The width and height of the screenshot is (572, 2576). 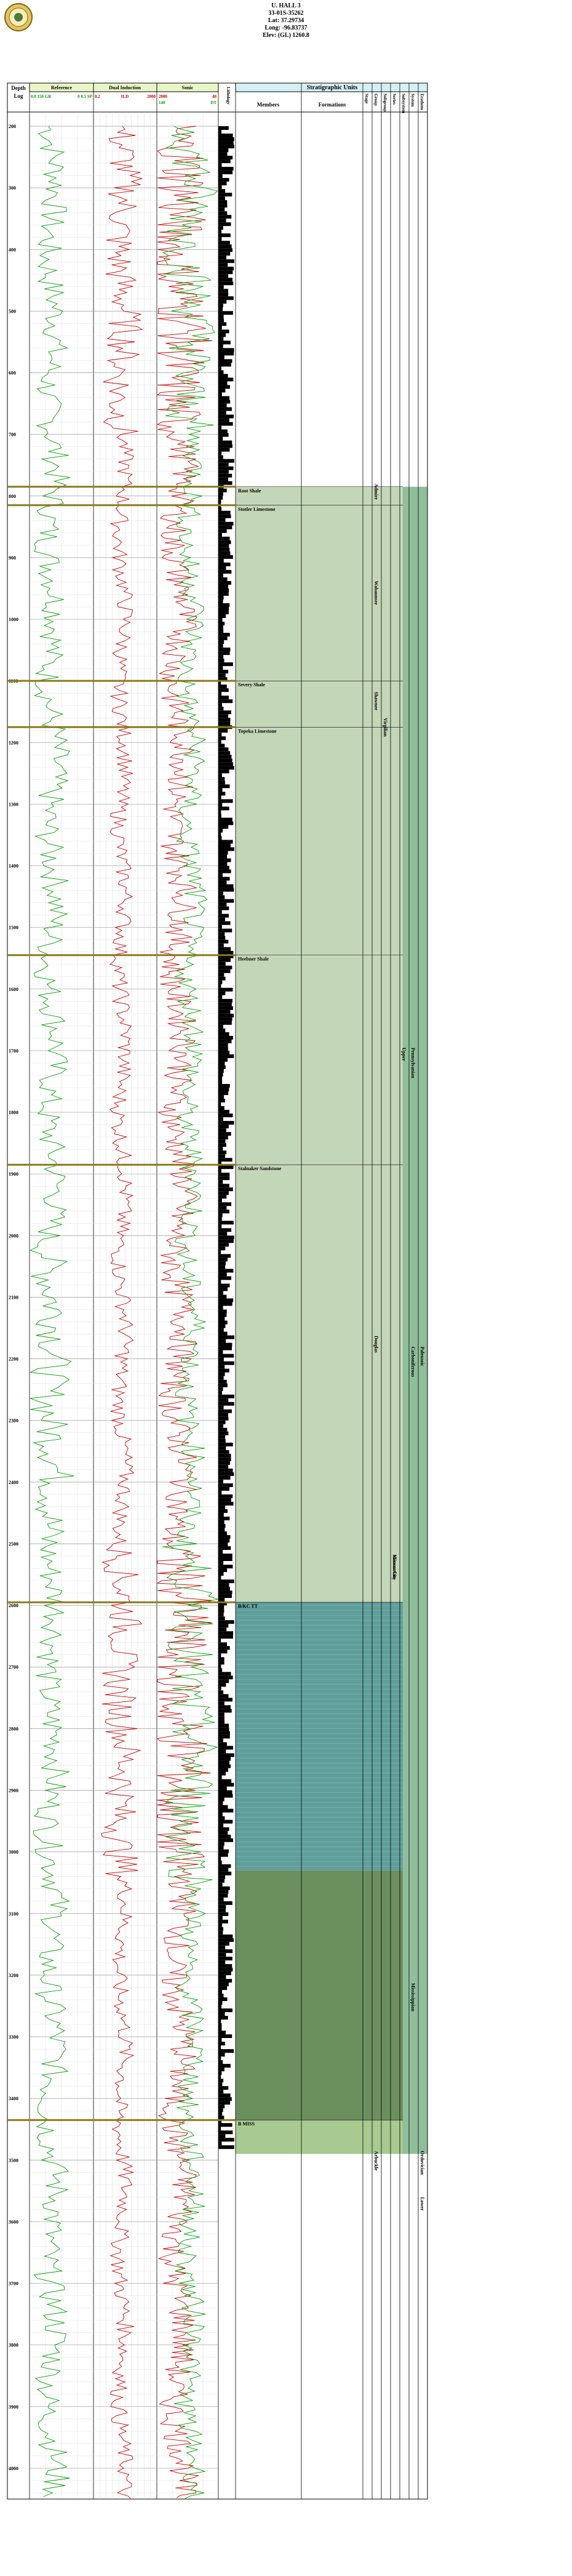 What do you see at coordinates (246, 2124) in the screenshot?
I see `member-label-7: B MISS` at bounding box center [246, 2124].